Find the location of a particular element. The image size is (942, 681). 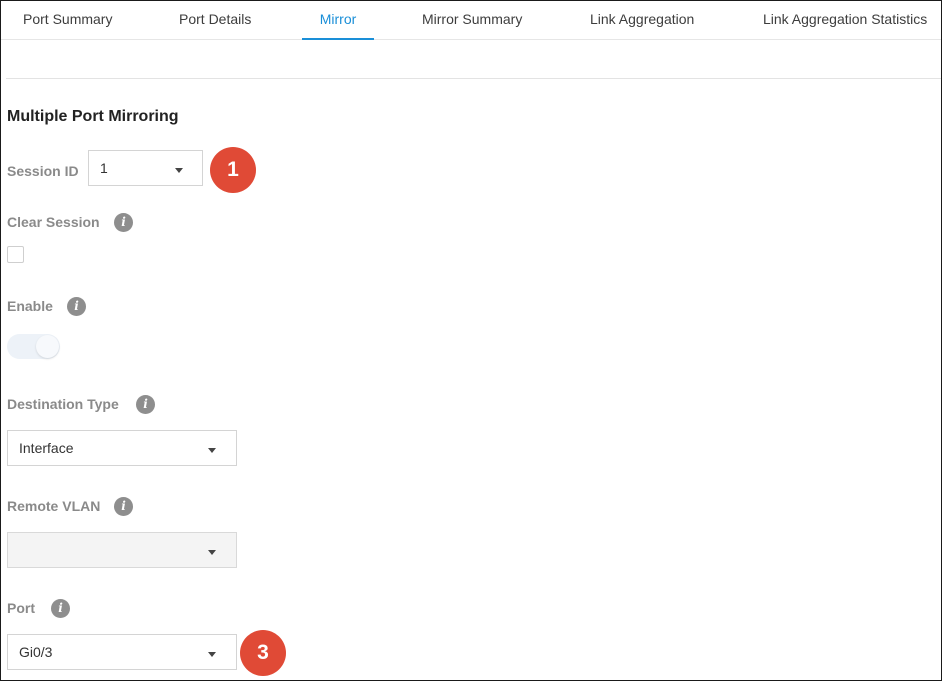

destination-type-label: Destination Type is located at coordinates (63, 404).